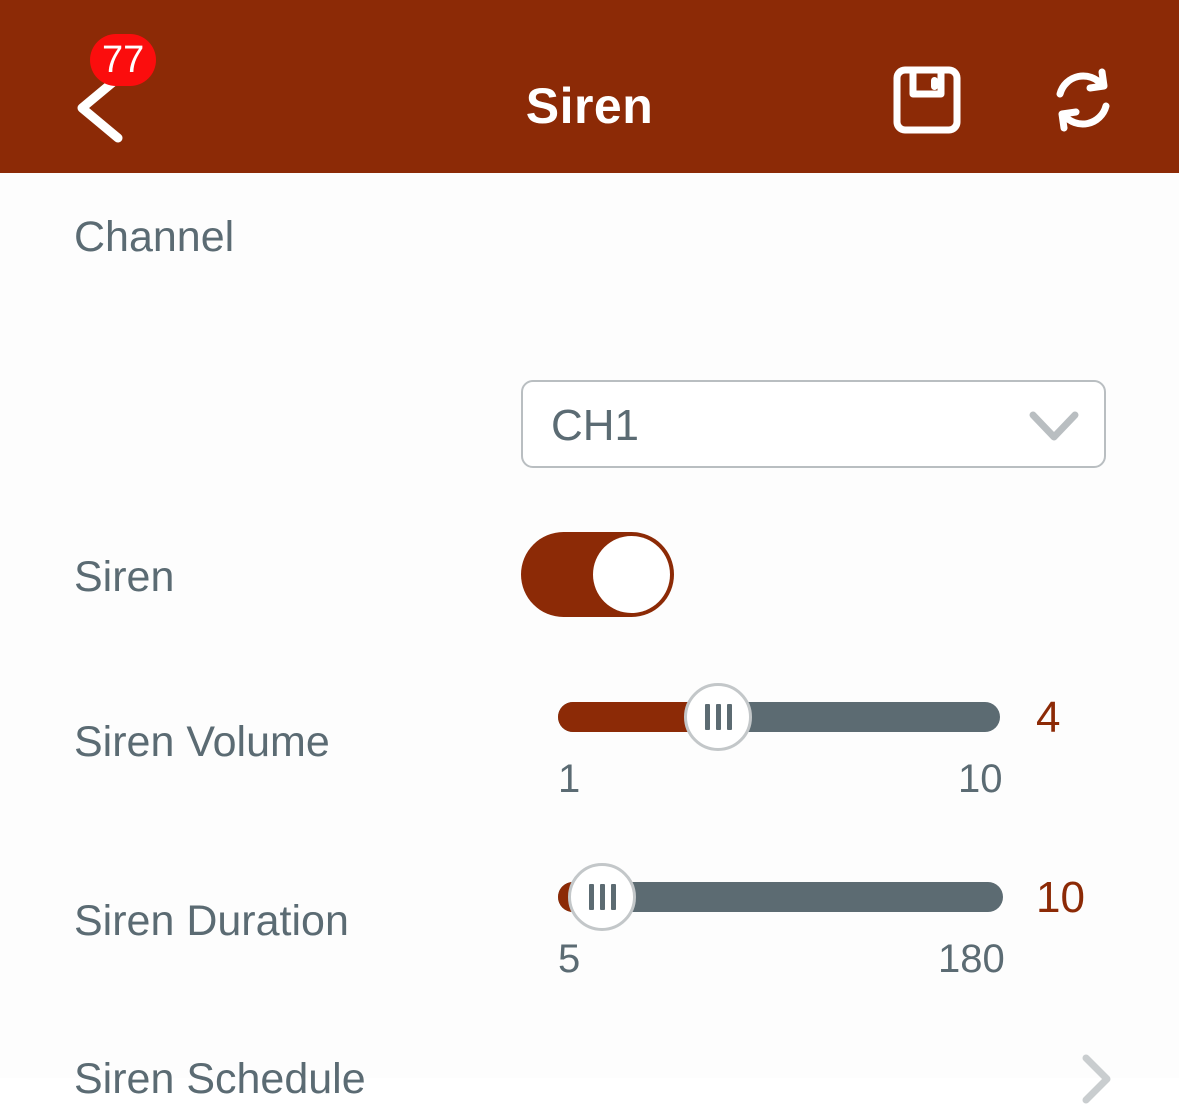  Describe the element at coordinates (1083, 100) in the screenshot. I see `refresh-sync-icon` at that location.